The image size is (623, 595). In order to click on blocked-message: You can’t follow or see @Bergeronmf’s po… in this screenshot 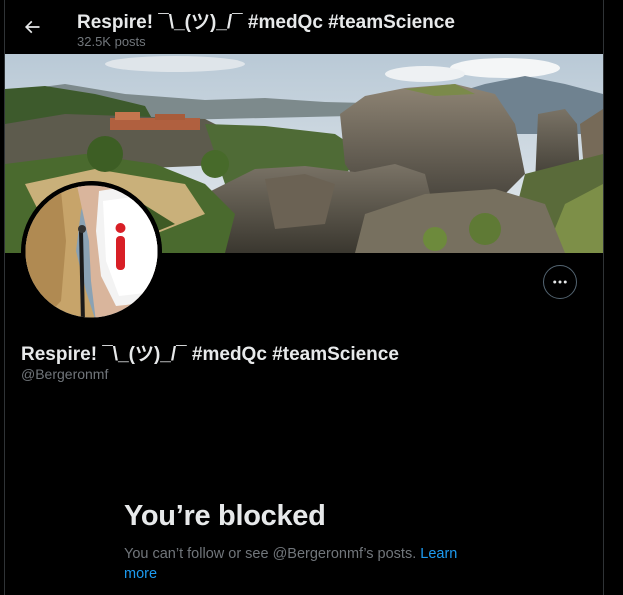, I will do `click(304, 564)`.